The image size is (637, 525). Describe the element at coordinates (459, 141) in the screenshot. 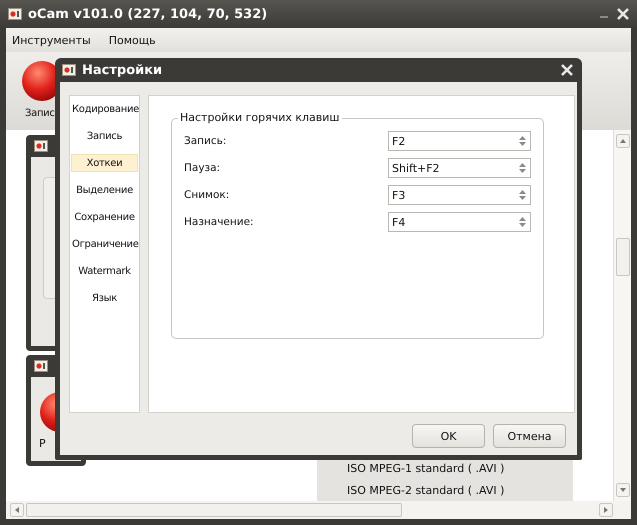

I see `hotkey-field: F2` at that location.